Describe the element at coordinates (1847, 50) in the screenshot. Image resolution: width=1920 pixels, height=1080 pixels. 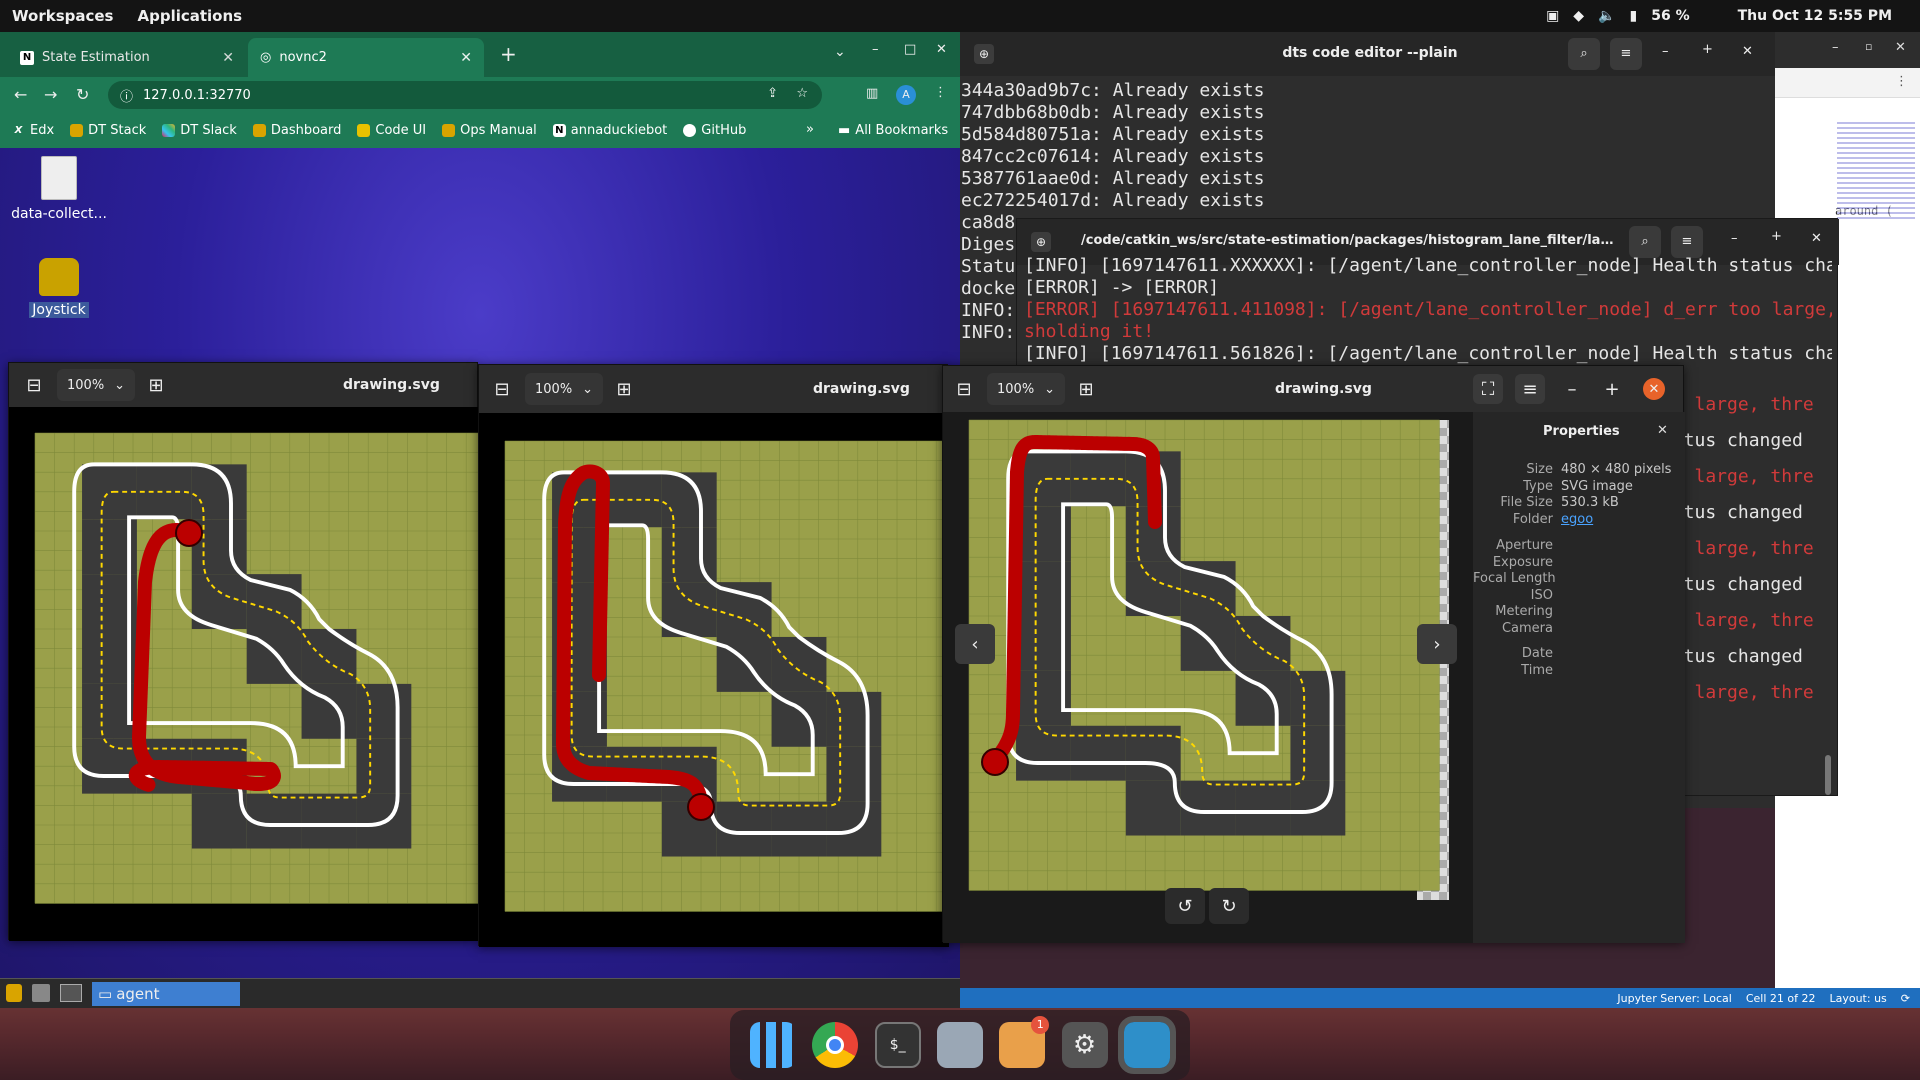
I see `jupyter-titlebar: – ▫ ✕` at that location.